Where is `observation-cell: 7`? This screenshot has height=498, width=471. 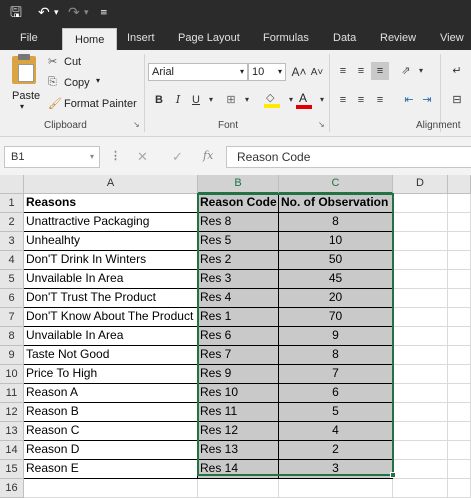 observation-cell: 7 is located at coordinates (336, 374).